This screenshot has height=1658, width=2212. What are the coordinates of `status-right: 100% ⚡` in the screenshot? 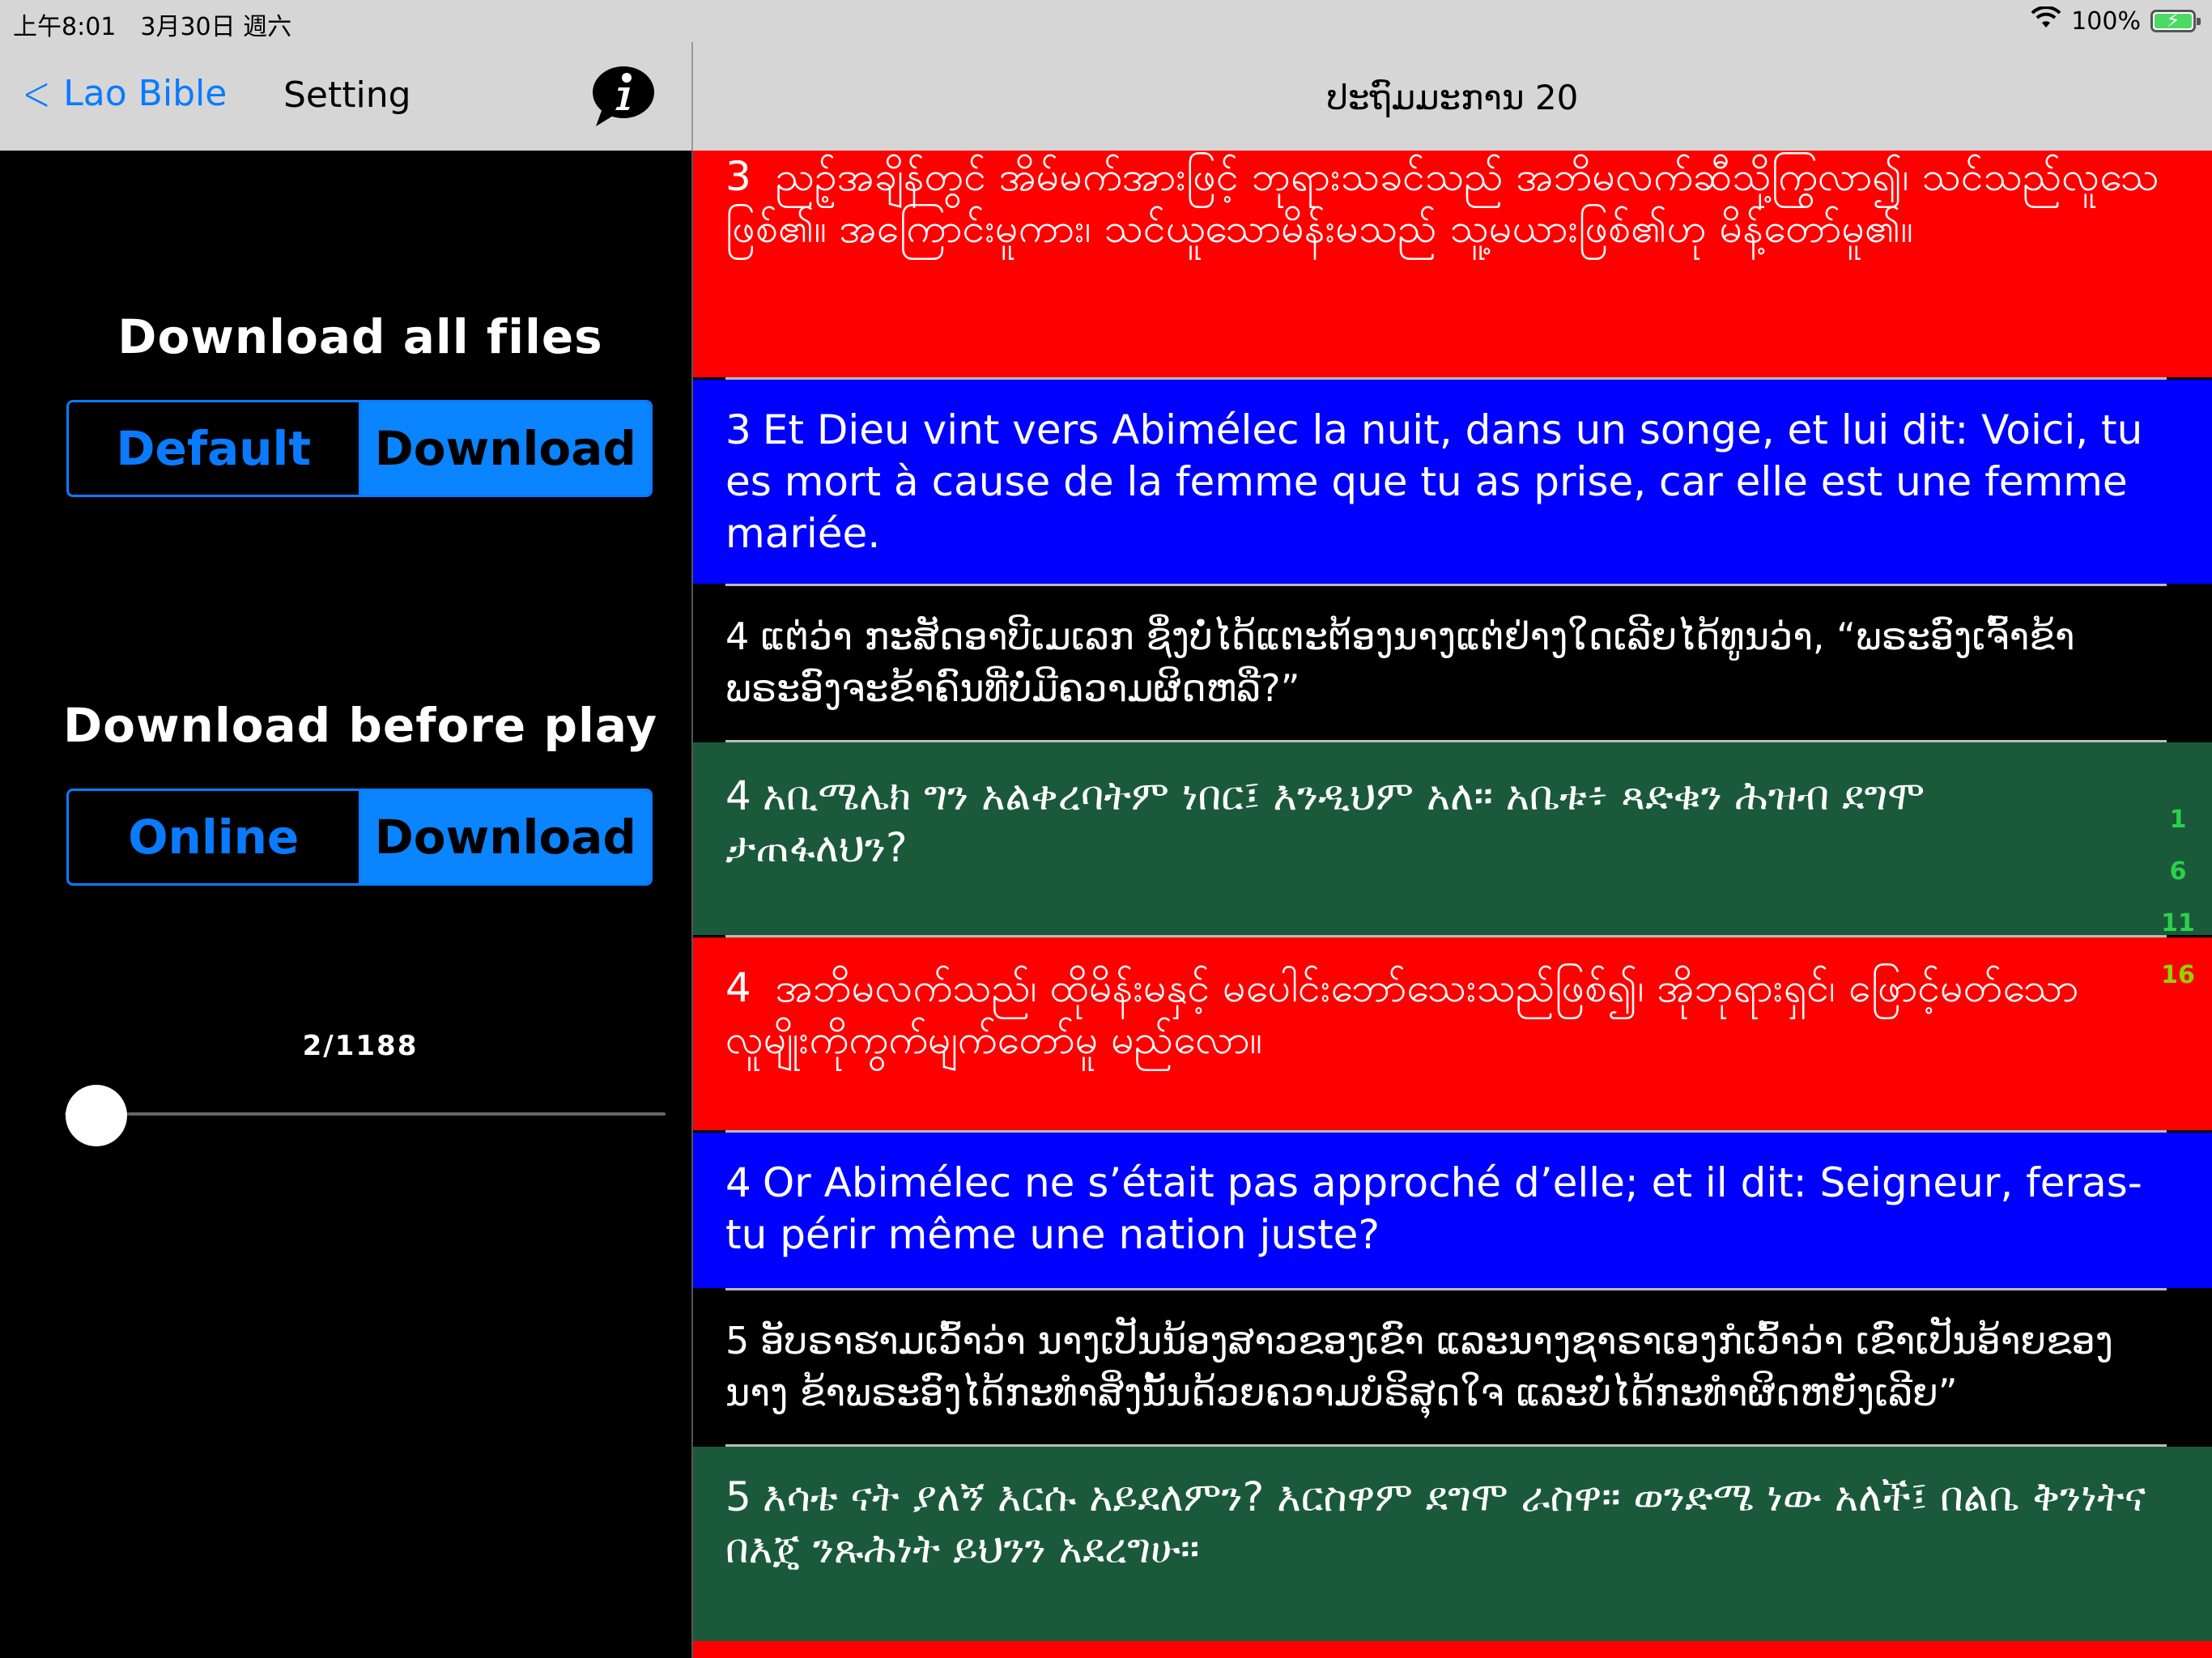 It's located at (2116, 20).